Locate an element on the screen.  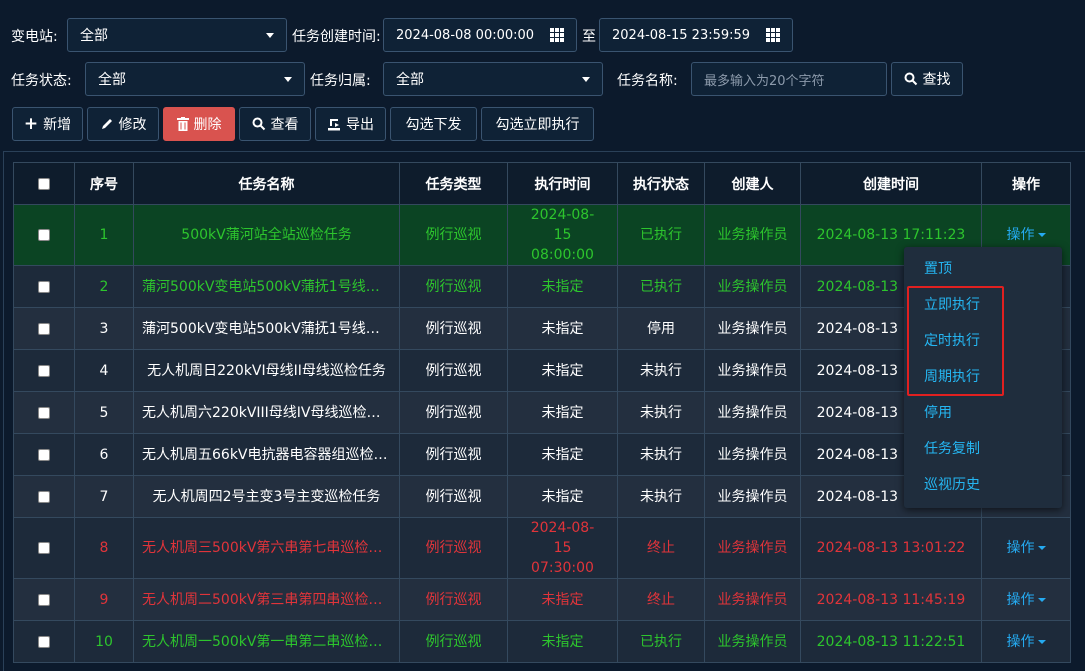
end-time-input: 2024-08-15 23:59:59 is located at coordinates (676, 35).